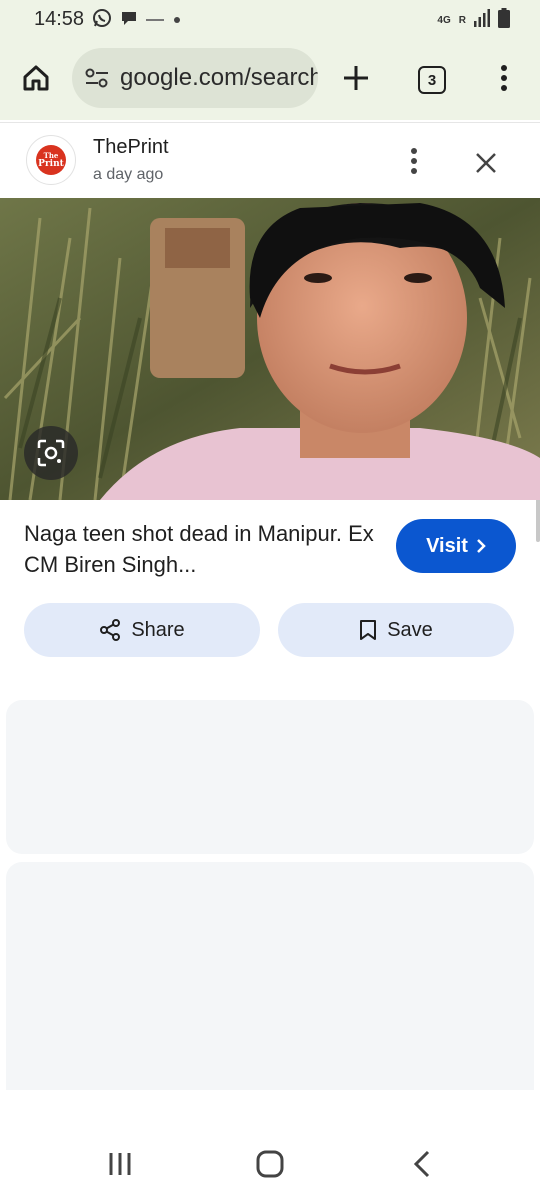  What do you see at coordinates (482, 20) in the screenshot?
I see `signal-icon` at bounding box center [482, 20].